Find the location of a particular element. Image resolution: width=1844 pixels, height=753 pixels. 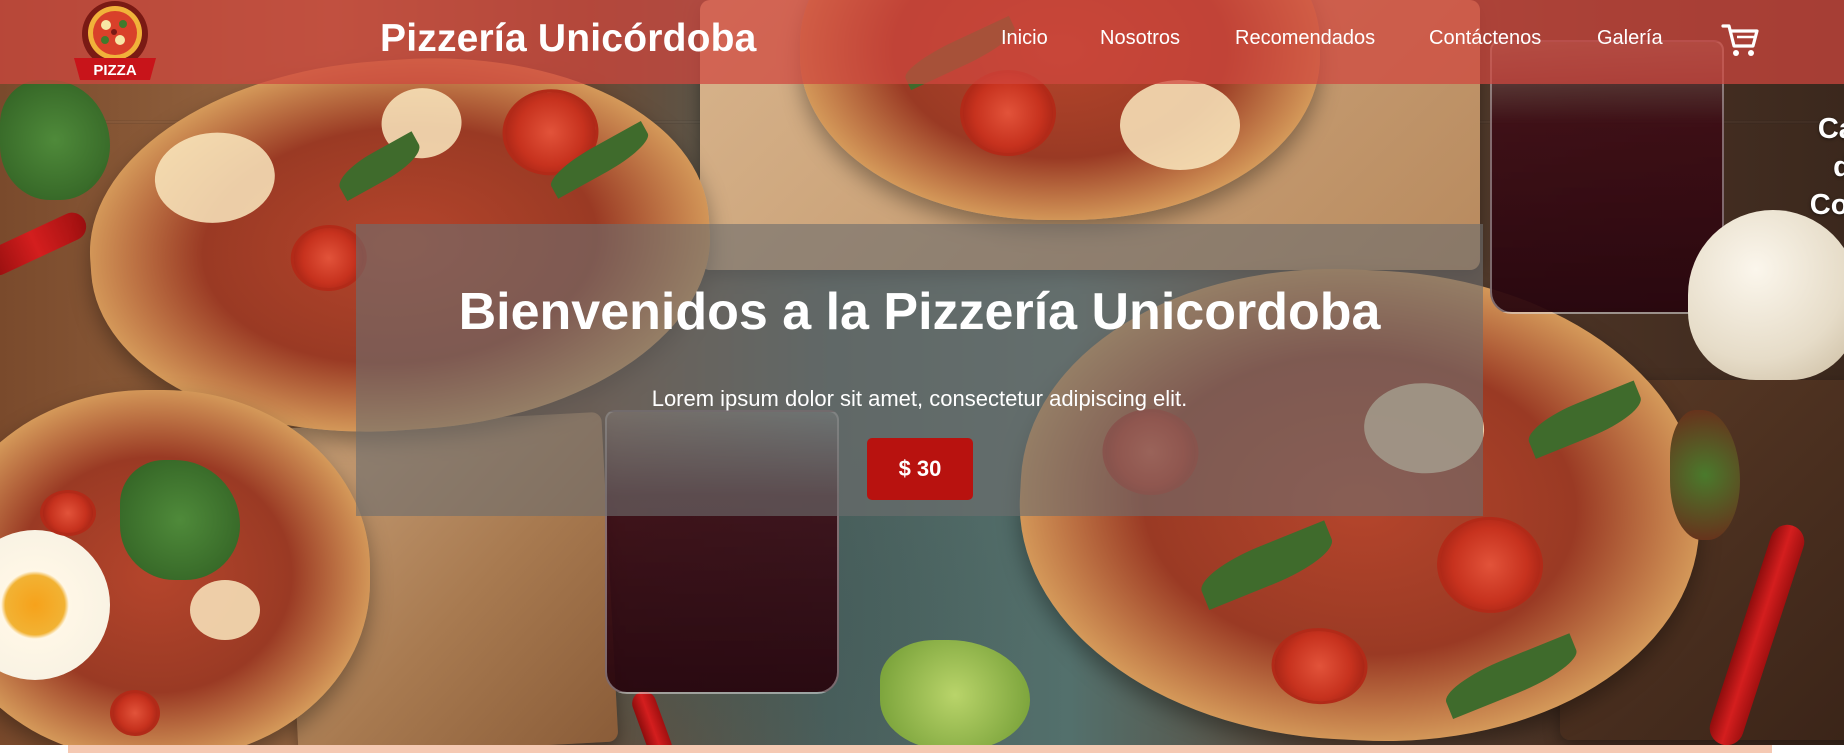

side-text-line-2: d is located at coordinates (1838, 167).